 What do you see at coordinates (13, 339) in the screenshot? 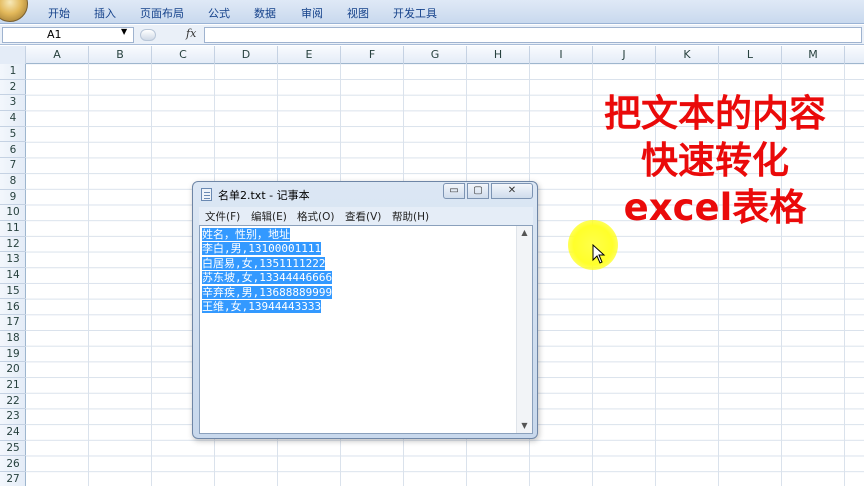
I see `row-header: 18` at bounding box center [13, 339].